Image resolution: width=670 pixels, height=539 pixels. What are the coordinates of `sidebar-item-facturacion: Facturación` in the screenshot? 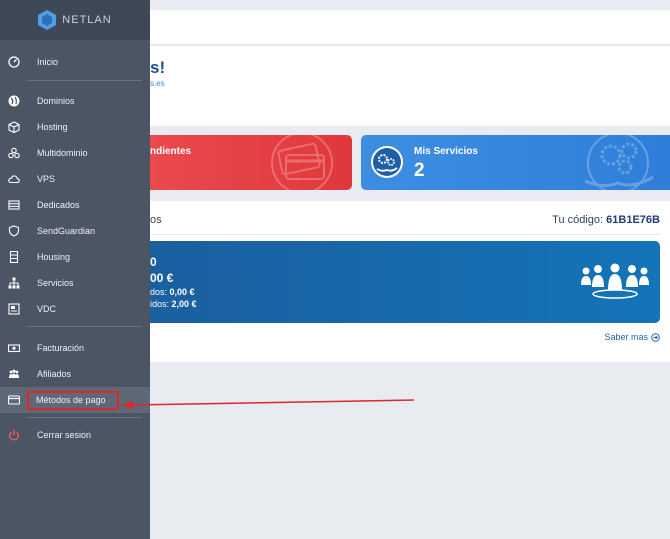 It's located at (75, 348).